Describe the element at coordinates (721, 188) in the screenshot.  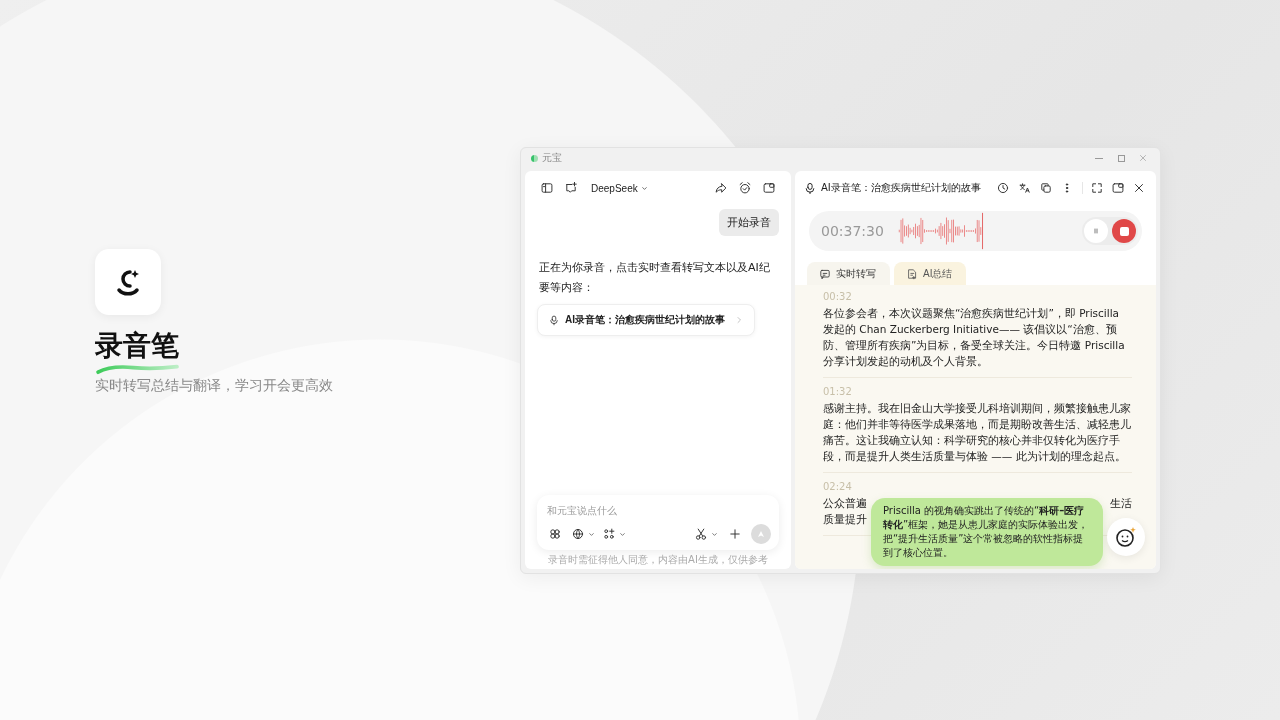
I see `share-arrow-icon` at that location.